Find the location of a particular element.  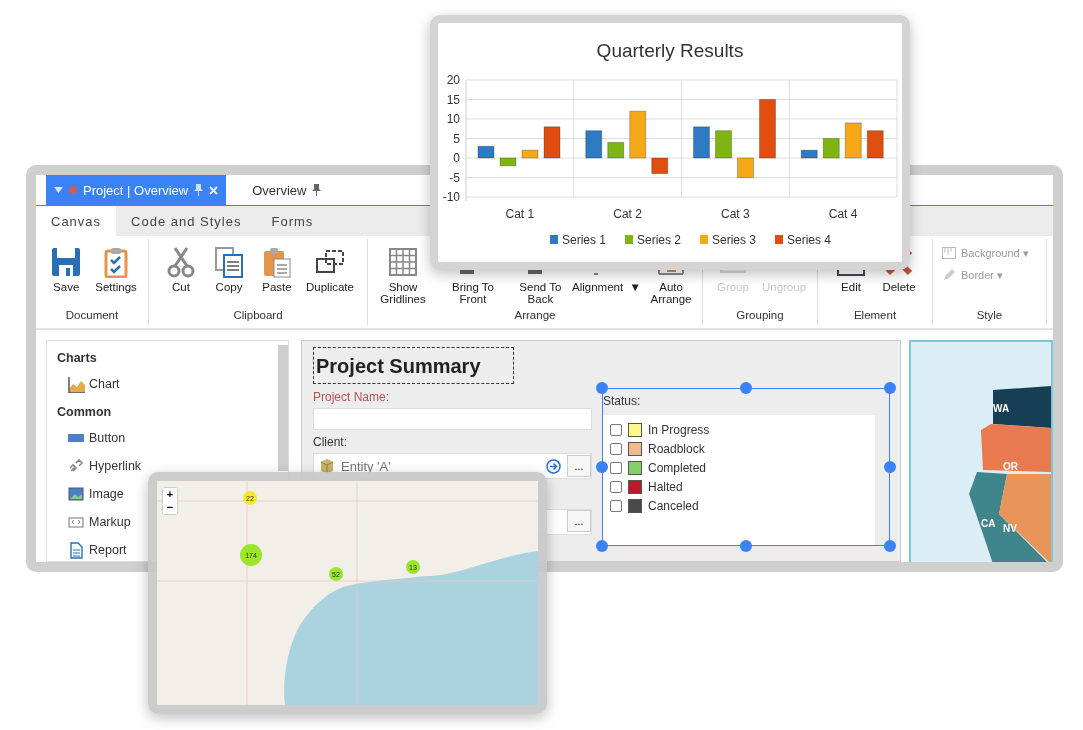

legend-item: Series 1 is located at coordinates (578, 240).